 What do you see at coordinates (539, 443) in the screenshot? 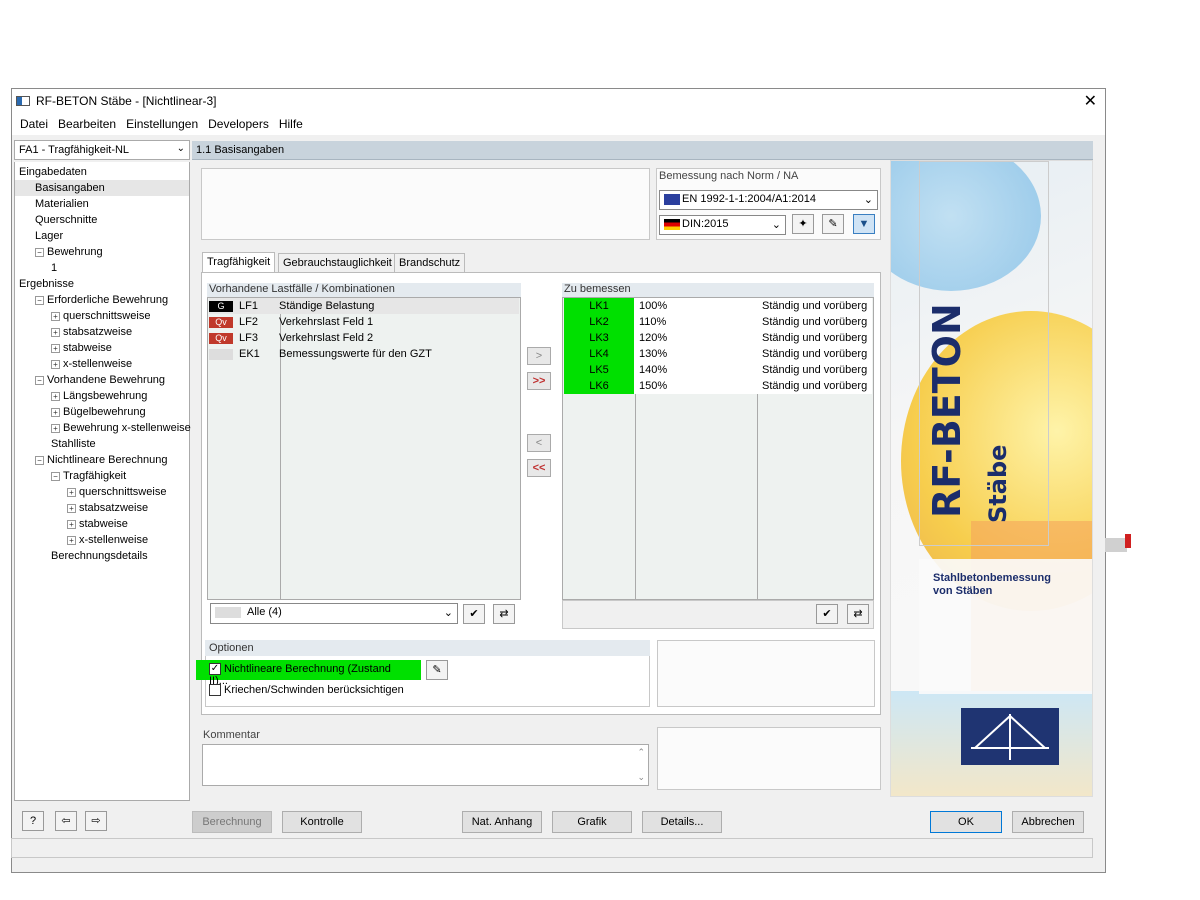
I see `remove-arrow-button: <` at bounding box center [539, 443].